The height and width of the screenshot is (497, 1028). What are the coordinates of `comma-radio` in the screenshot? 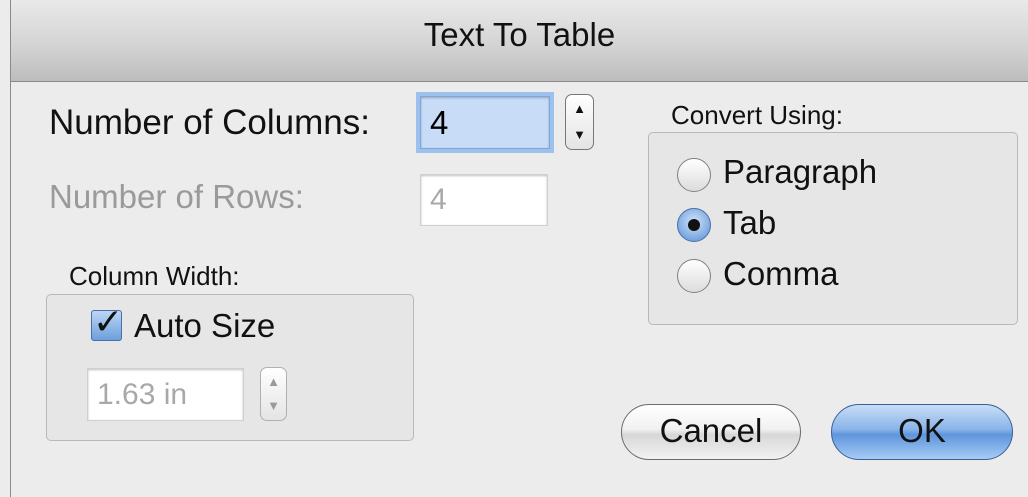 It's located at (694, 276).